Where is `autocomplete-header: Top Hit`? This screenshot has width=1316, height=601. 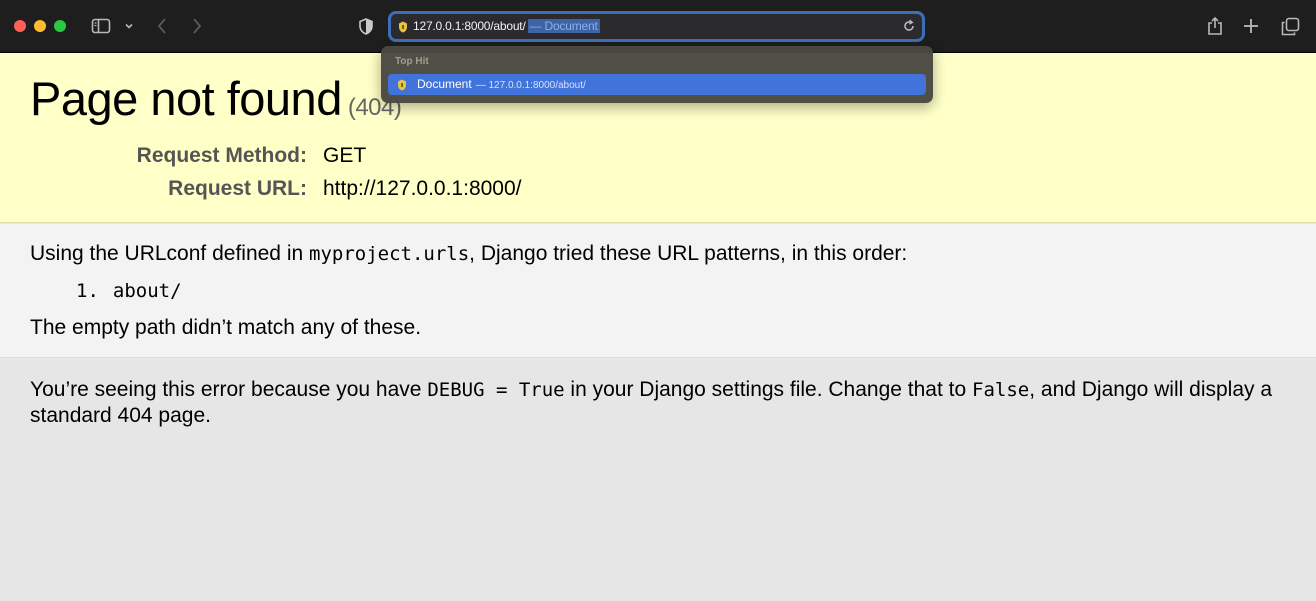 autocomplete-header: Top Hit is located at coordinates (412, 61).